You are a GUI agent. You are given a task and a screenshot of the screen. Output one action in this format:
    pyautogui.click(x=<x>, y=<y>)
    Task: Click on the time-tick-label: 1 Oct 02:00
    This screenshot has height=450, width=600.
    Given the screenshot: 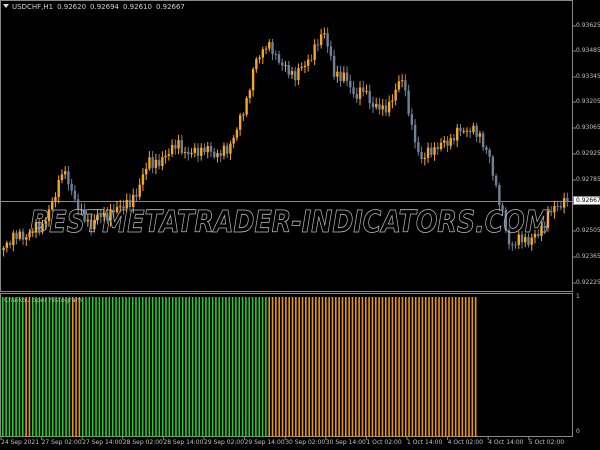 What is the action you would take?
    pyautogui.click(x=384, y=442)
    